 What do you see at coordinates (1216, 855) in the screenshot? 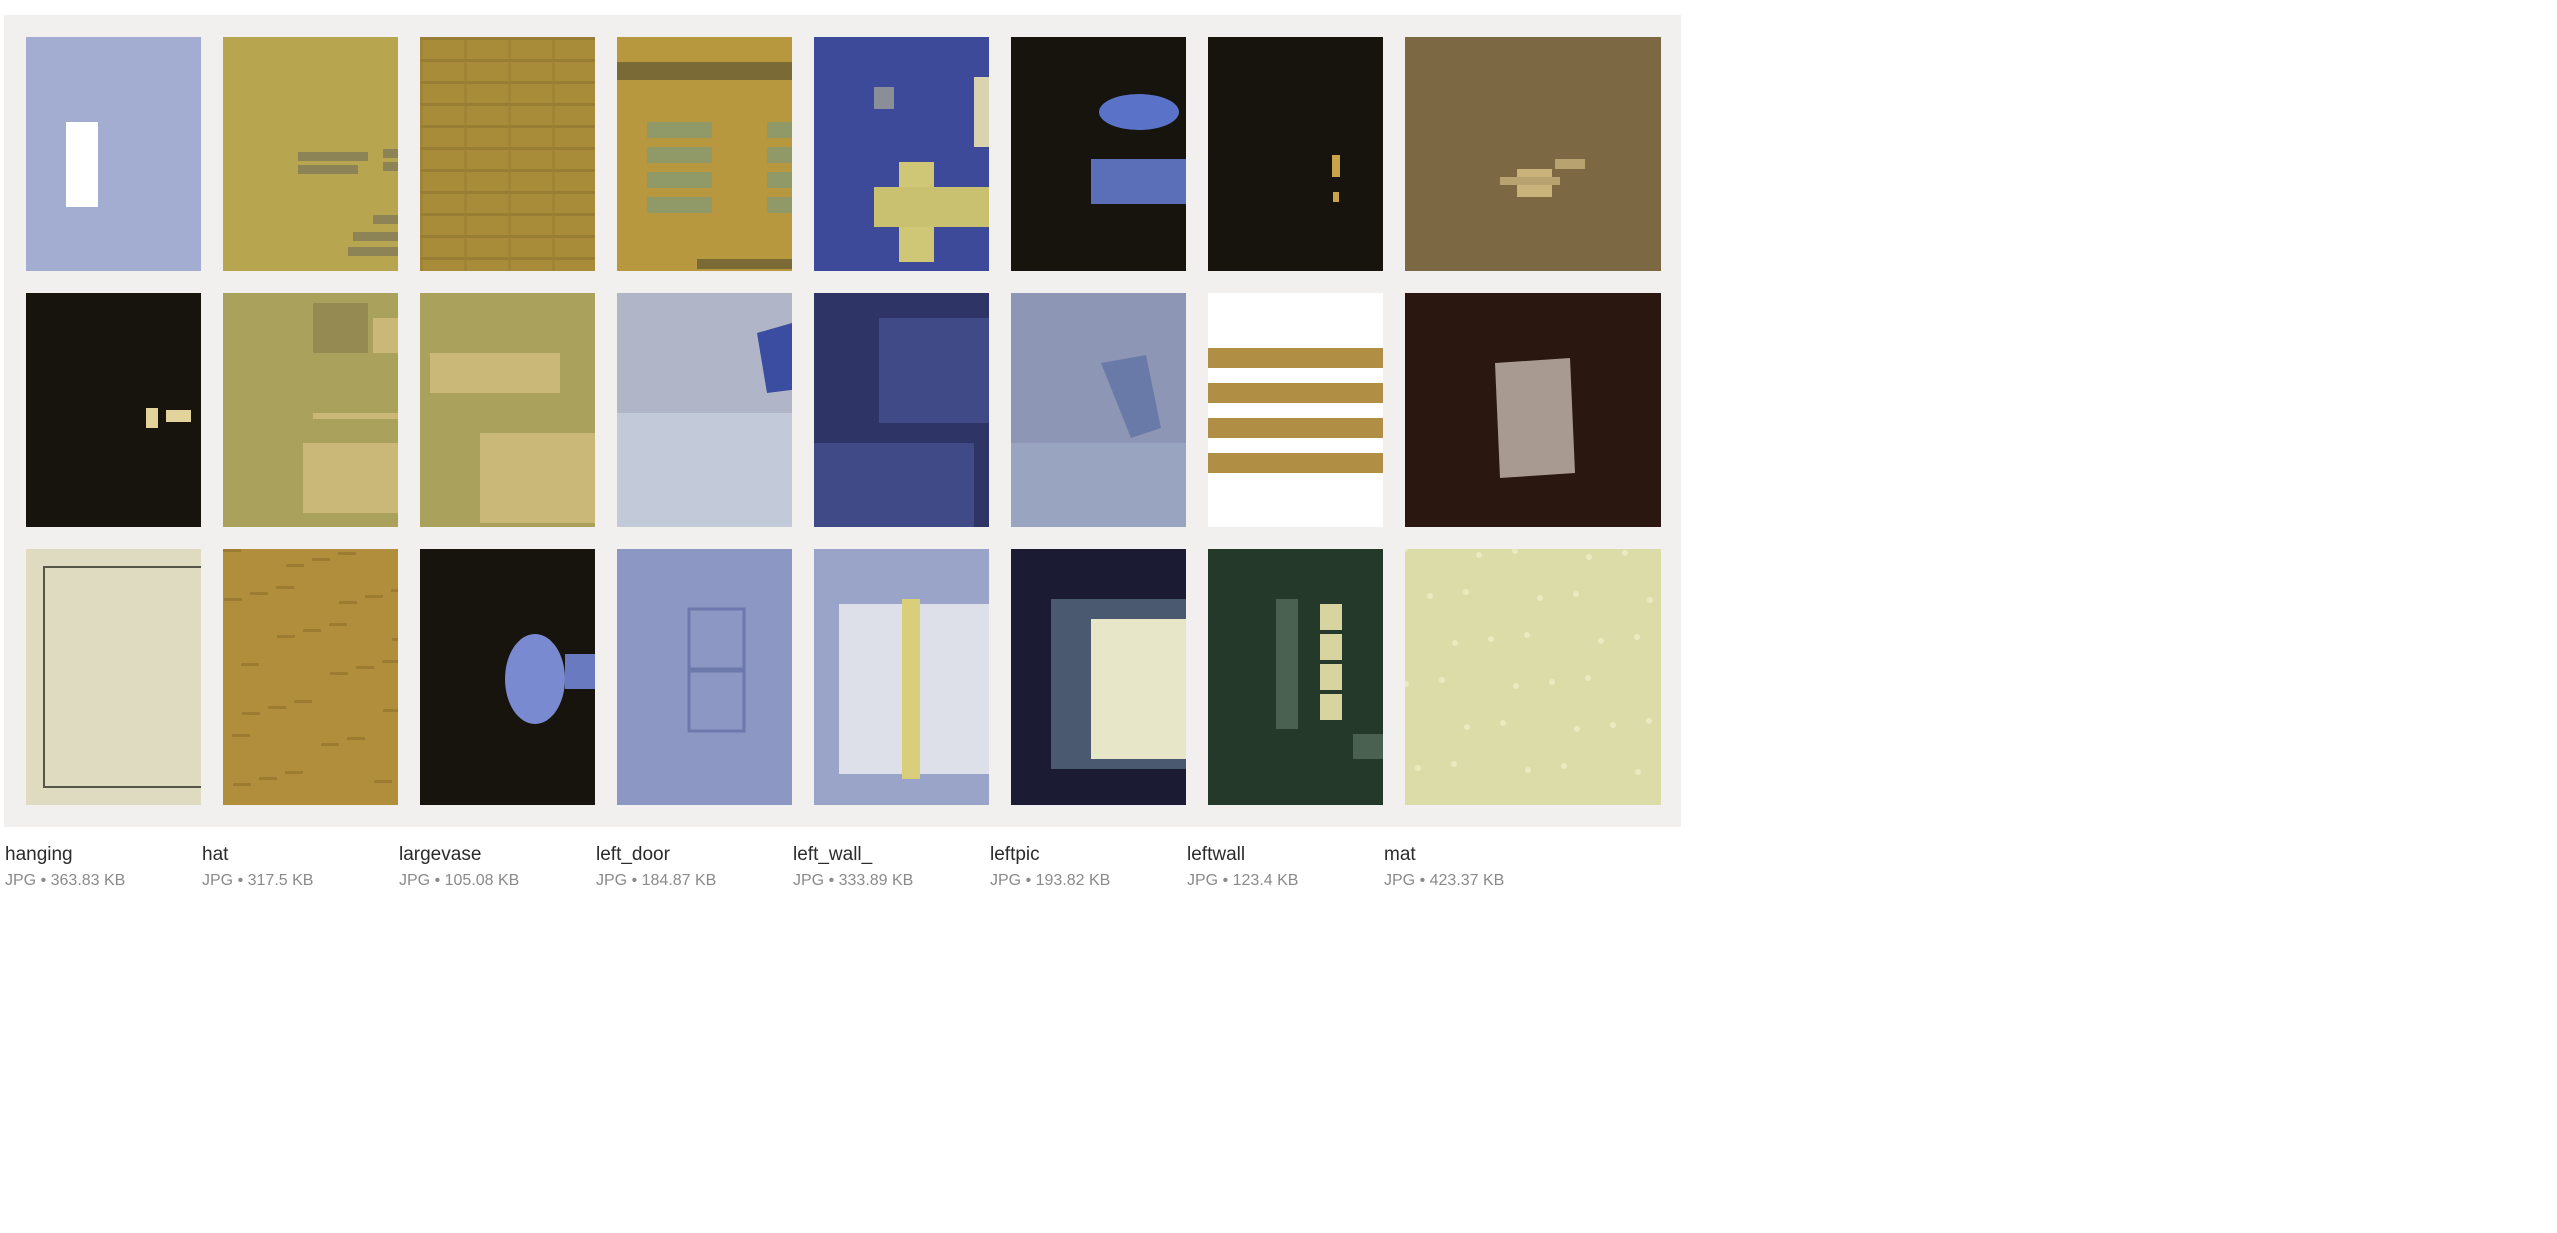
I see `file-name: leftwall` at bounding box center [1216, 855].